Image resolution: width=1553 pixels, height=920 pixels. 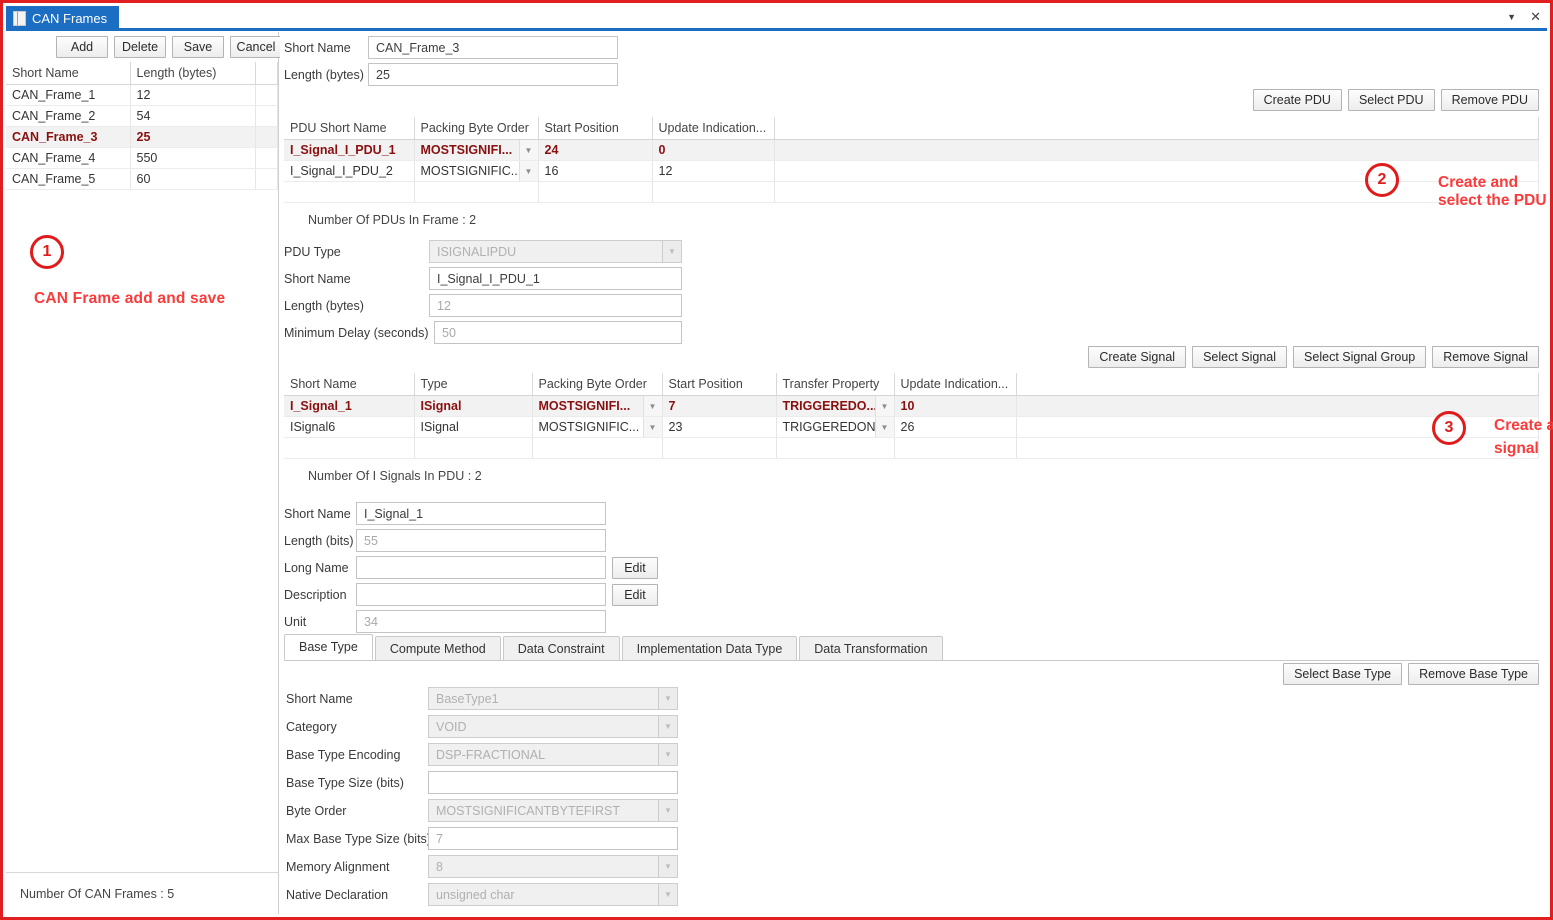 I want to click on delete-button: Delete, so click(x=140, y=47).